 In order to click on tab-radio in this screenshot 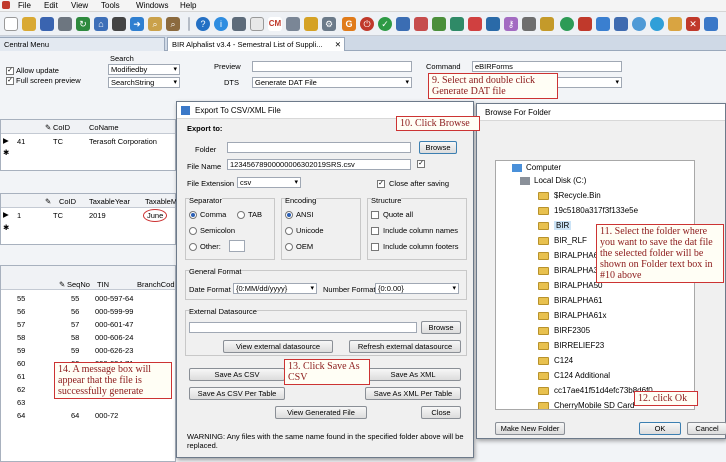, I will do `click(241, 215)`.